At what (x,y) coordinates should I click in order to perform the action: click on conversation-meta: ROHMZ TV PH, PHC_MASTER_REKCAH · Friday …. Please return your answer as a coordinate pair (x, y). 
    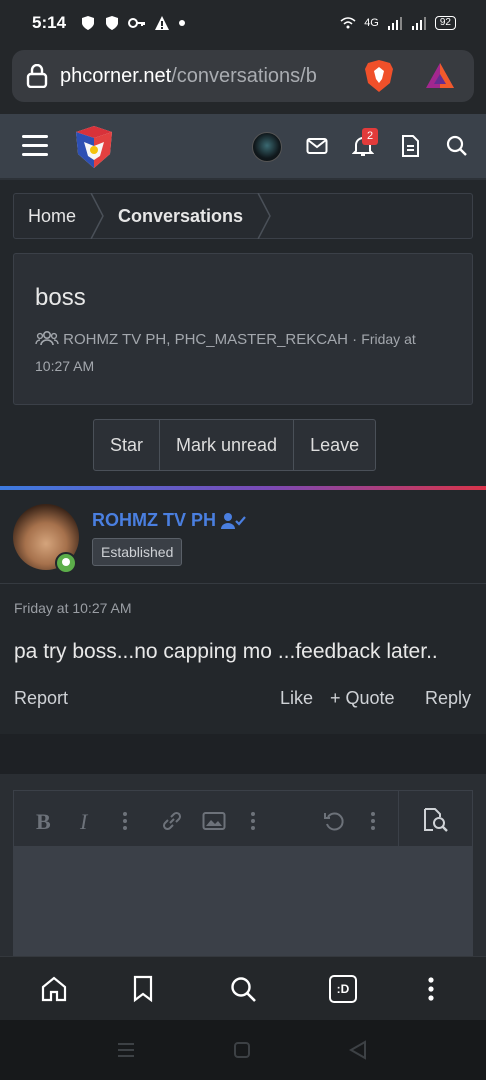
    Looking at the image, I should click on (243, 353).